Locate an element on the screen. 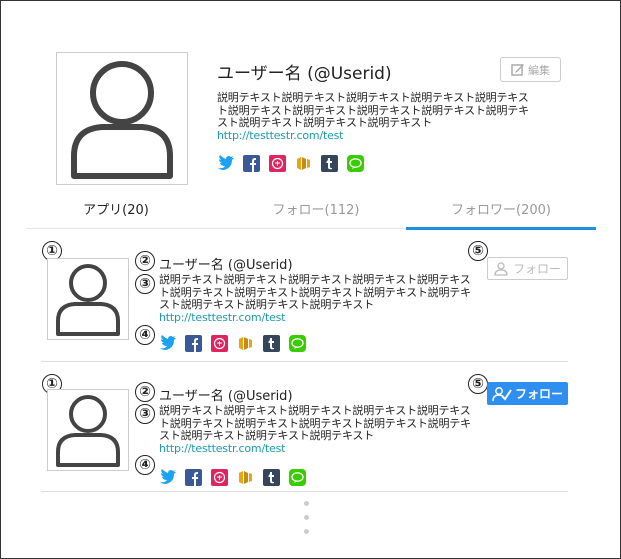 The width and height of the screenshot is (621, 559). user-check-icon is located at coordinates (502, 393).